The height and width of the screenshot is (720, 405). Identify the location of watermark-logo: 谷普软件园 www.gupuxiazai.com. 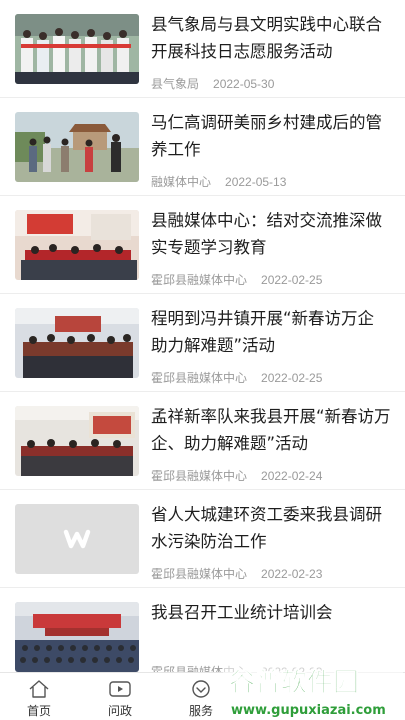
(313, 689).